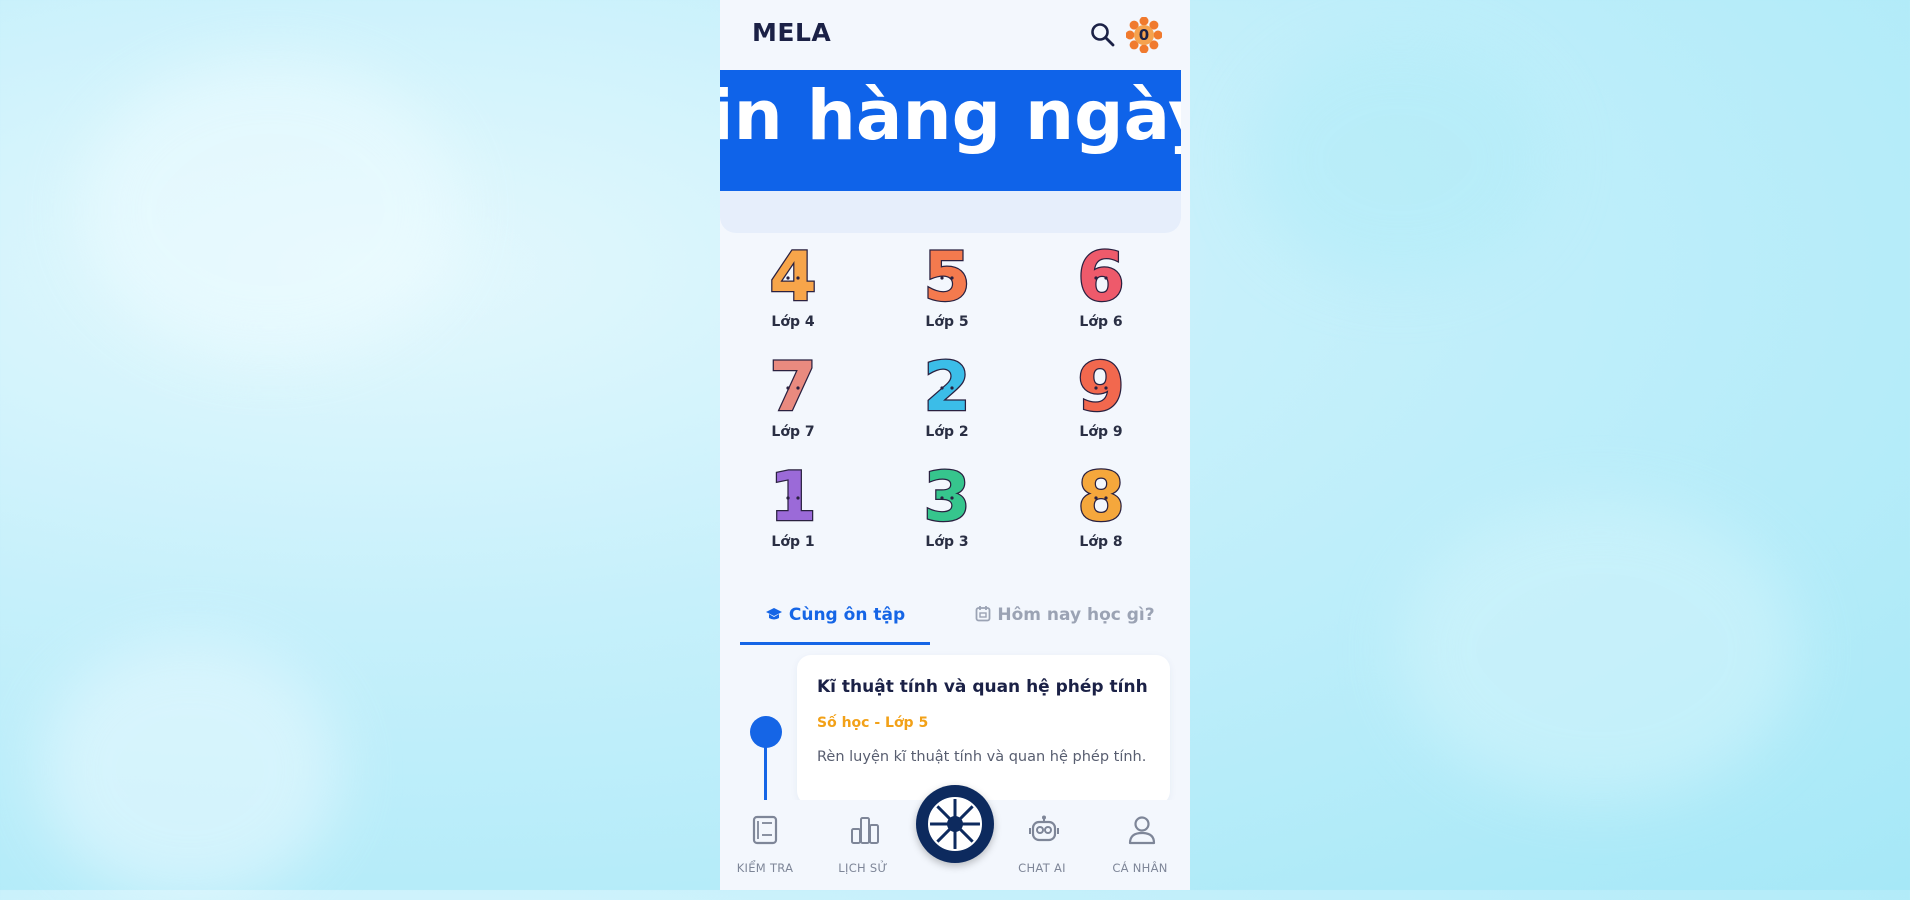  I want to click on grade-item: 6 Lớp 6, so click(1101, 288).